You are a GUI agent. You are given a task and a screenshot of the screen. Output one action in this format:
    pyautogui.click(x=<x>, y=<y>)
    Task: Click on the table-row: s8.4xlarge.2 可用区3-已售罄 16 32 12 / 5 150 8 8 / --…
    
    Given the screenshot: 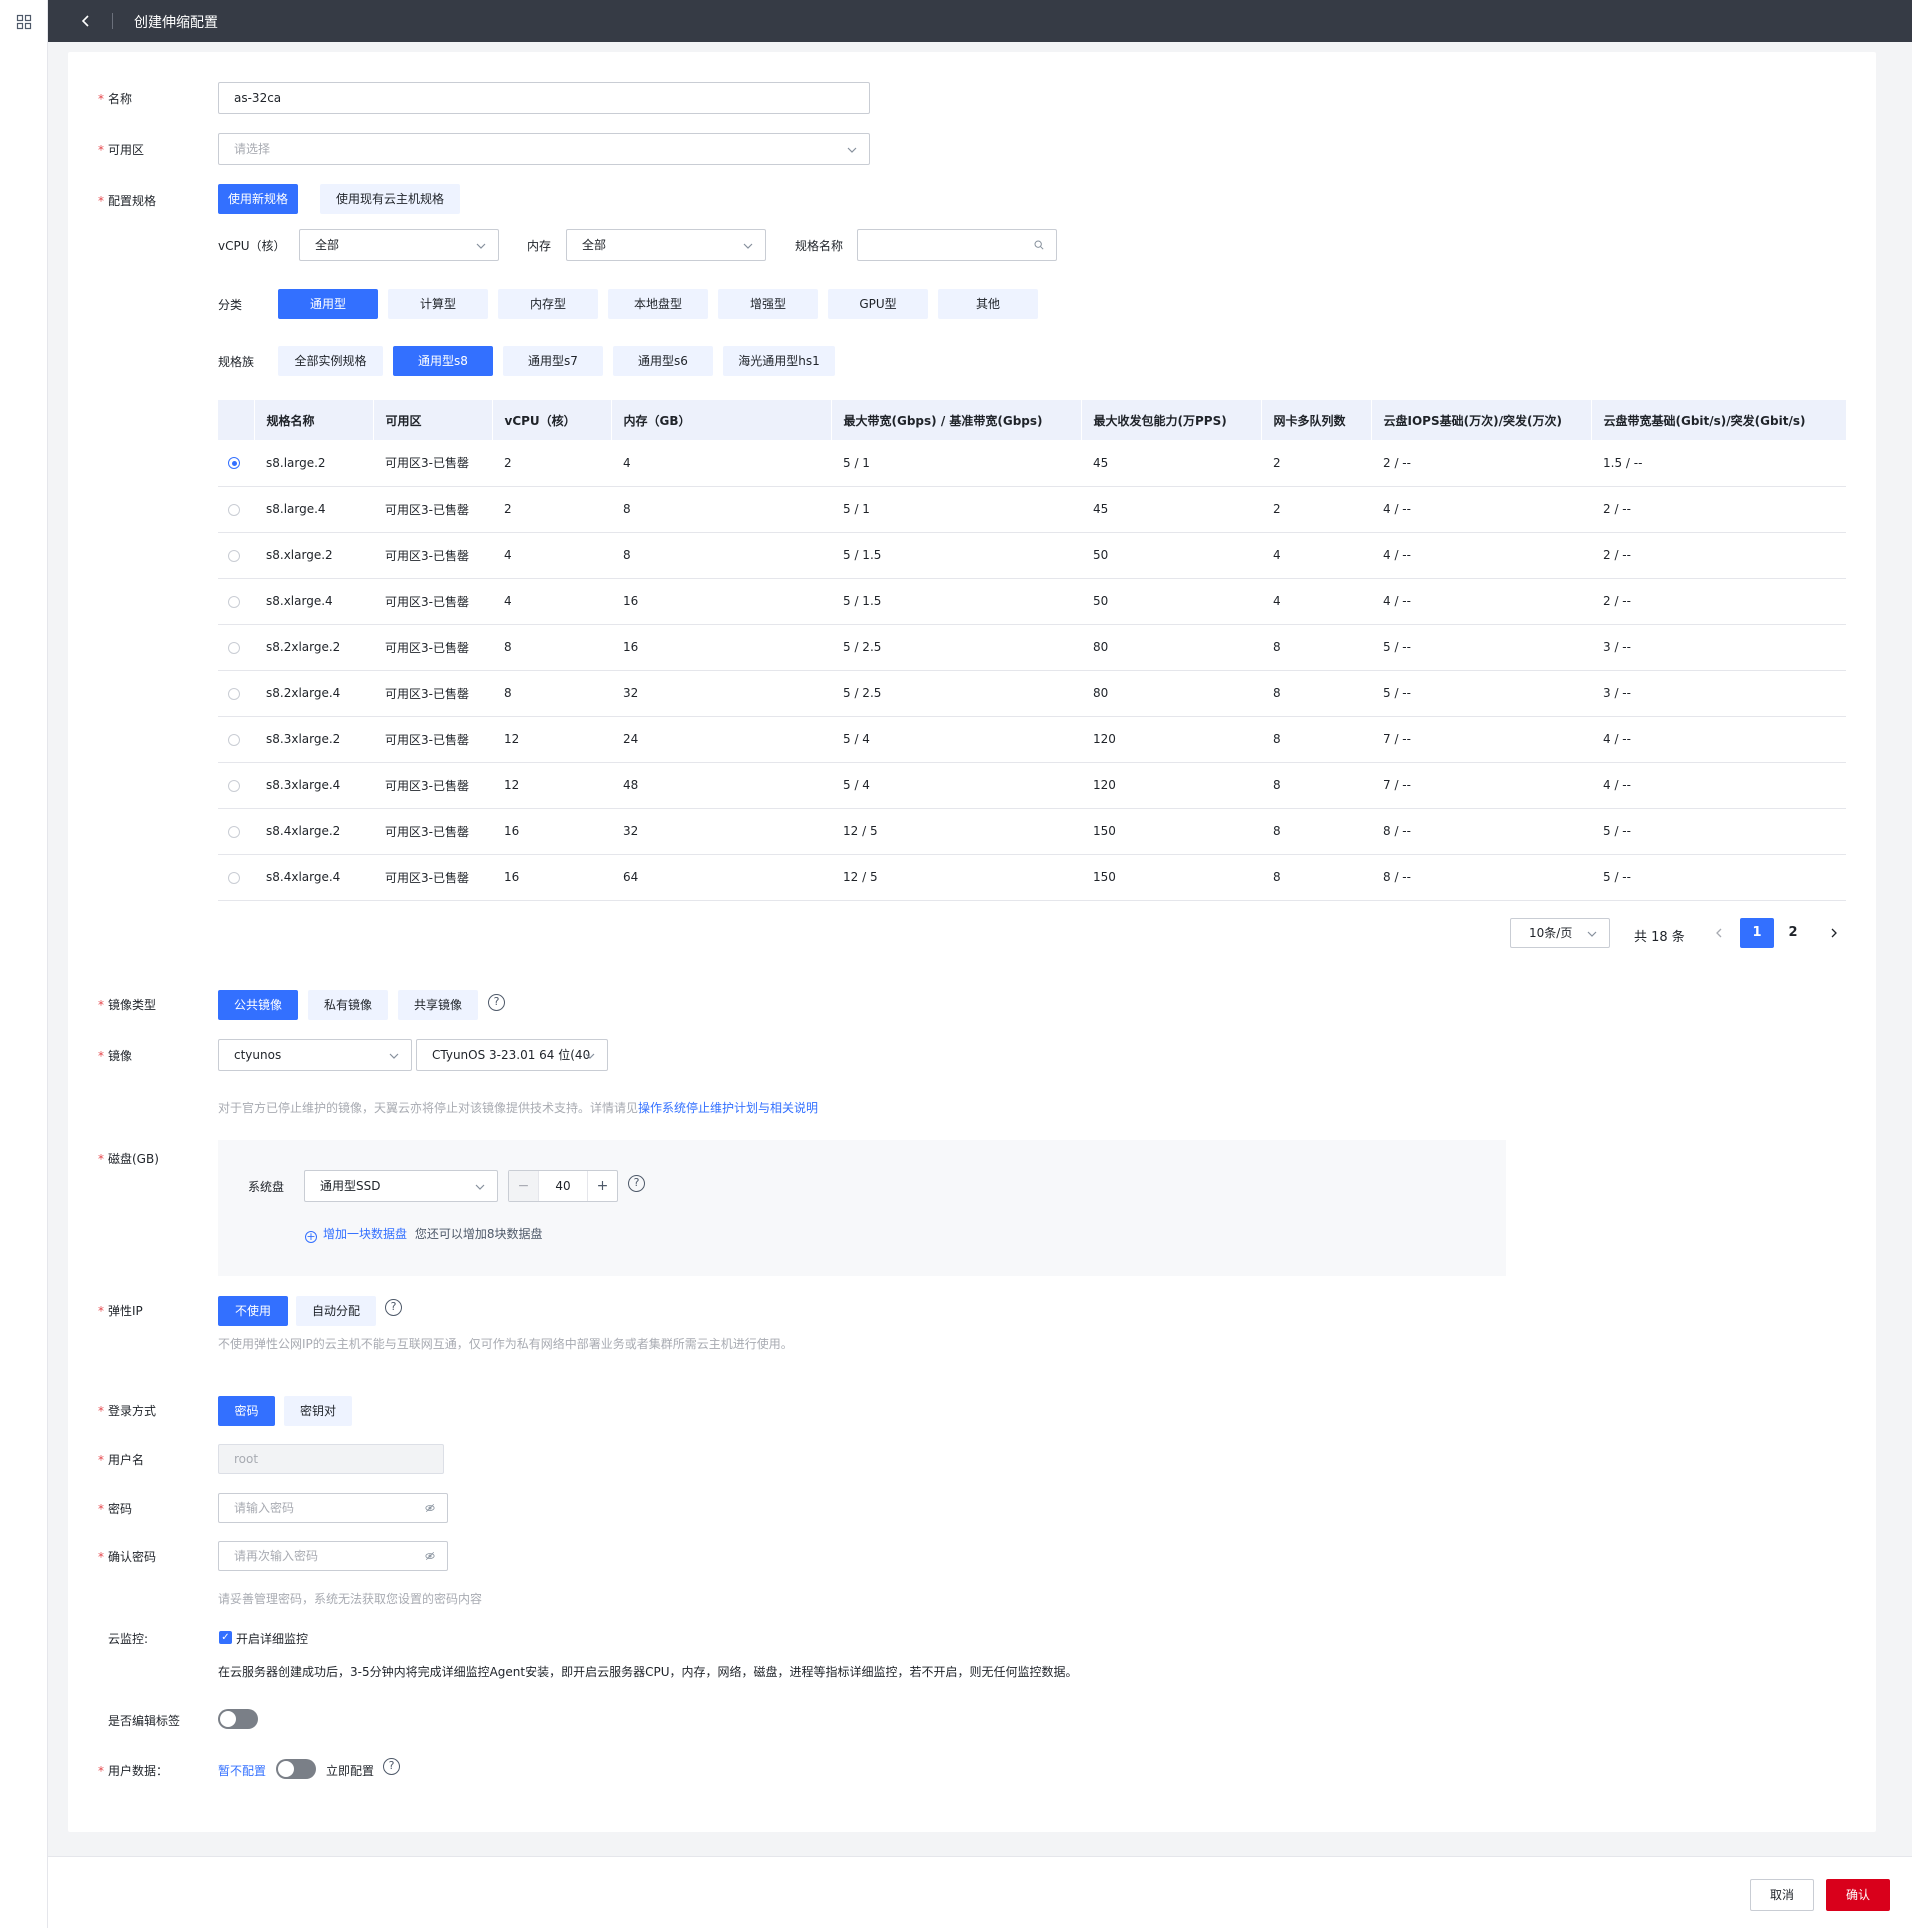 What is the action you would take?
    pyautogui.click(x=1032, y=831)
    